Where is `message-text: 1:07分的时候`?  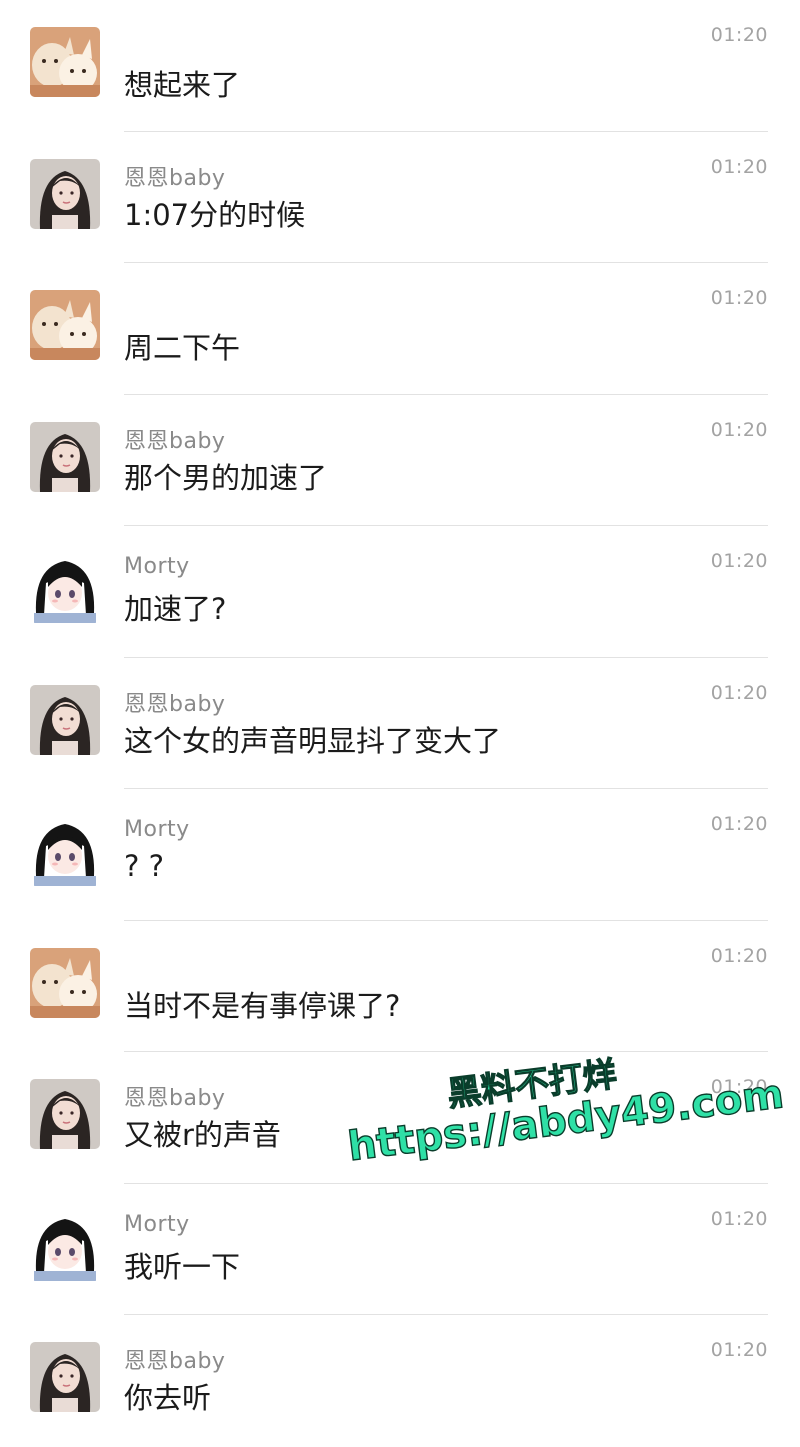
message-text: 1:07分的时候 is located at coordinates (215, 214).